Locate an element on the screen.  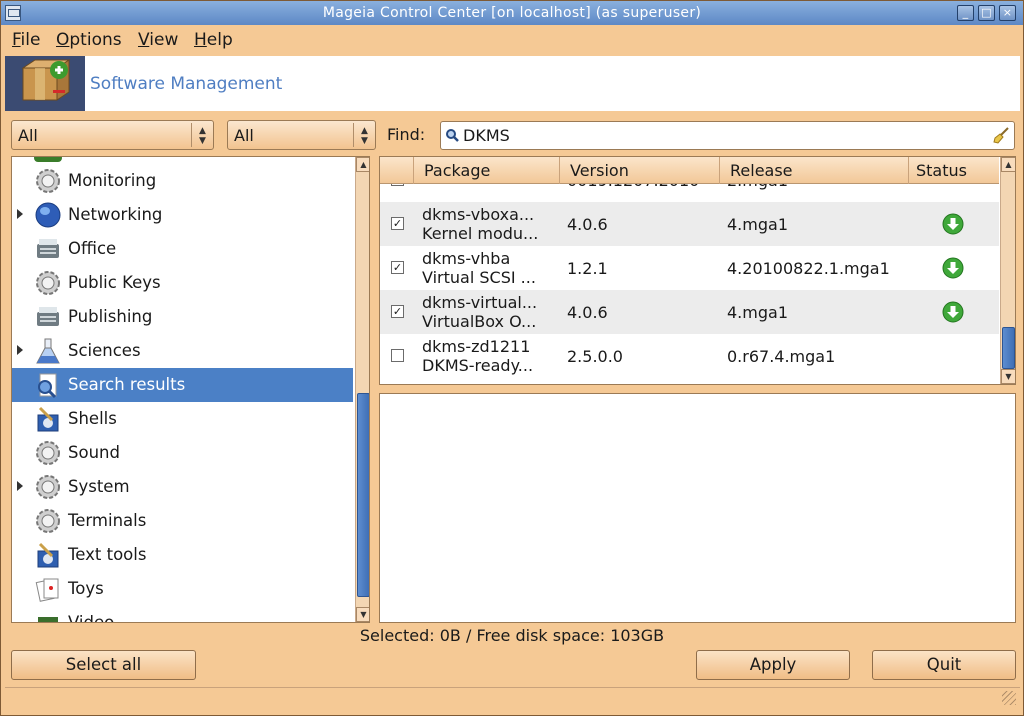
category-label: Video is located at coordinates (91, 618).